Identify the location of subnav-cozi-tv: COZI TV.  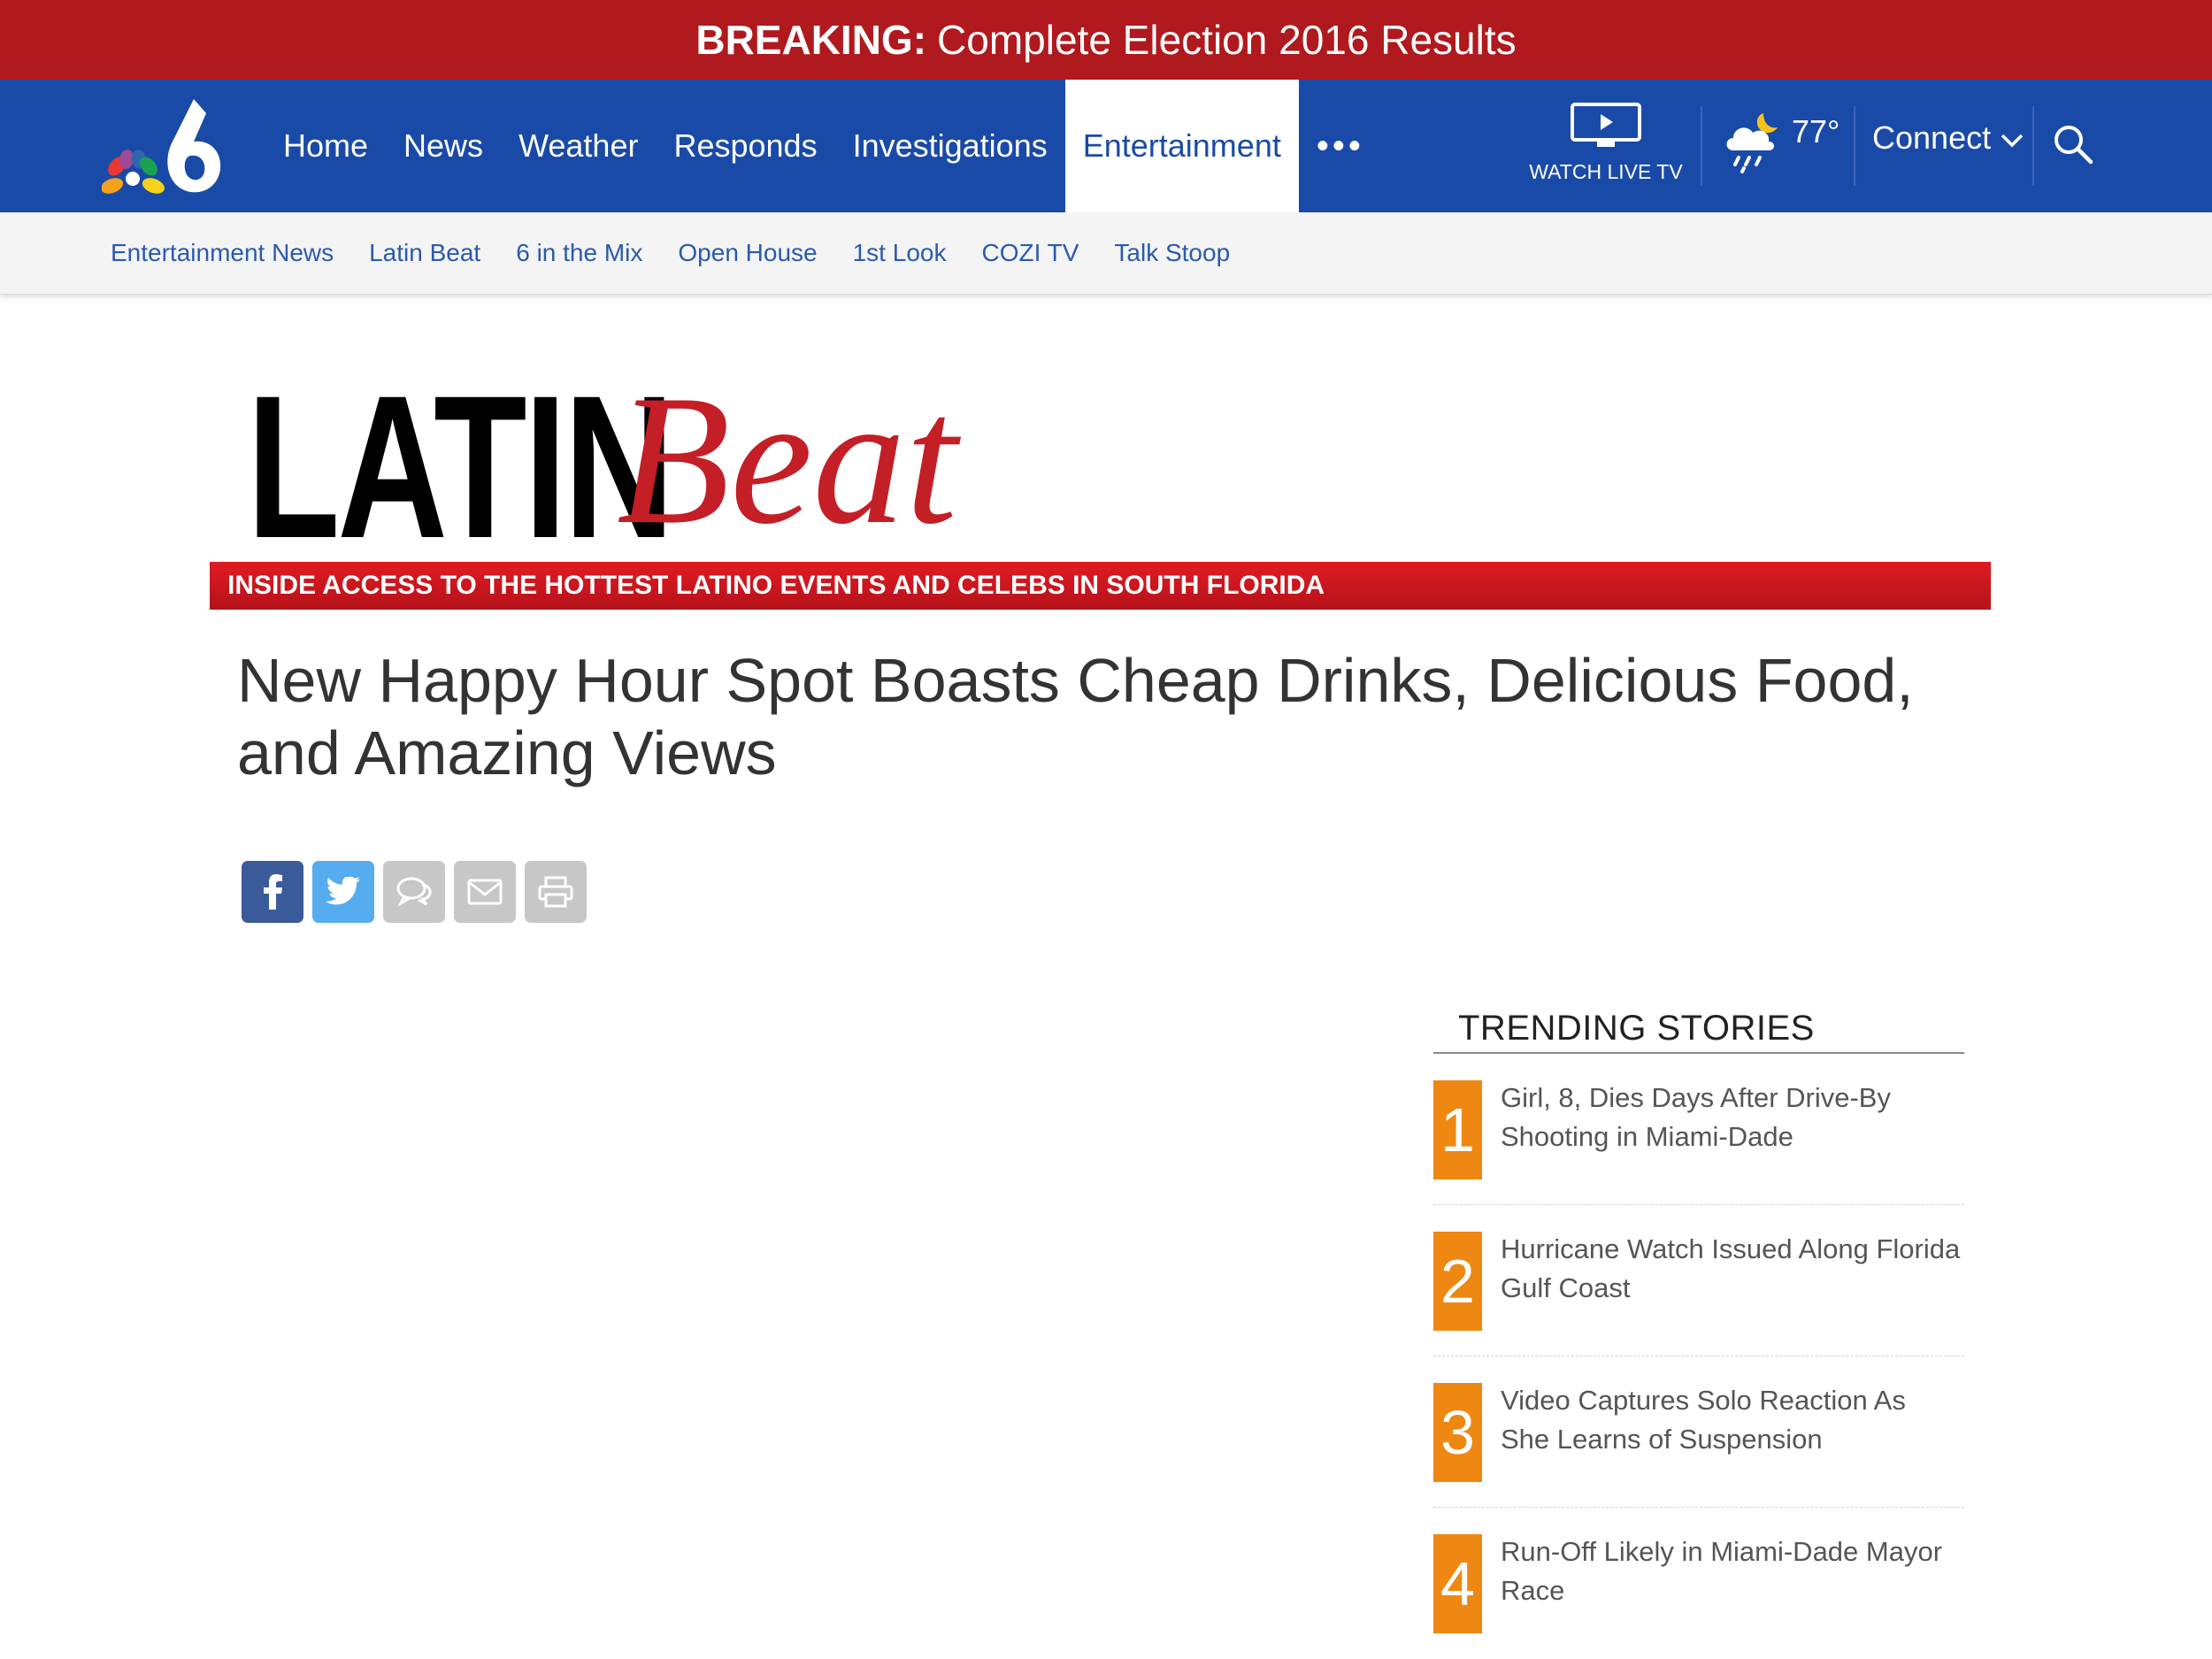
(1030, 253).